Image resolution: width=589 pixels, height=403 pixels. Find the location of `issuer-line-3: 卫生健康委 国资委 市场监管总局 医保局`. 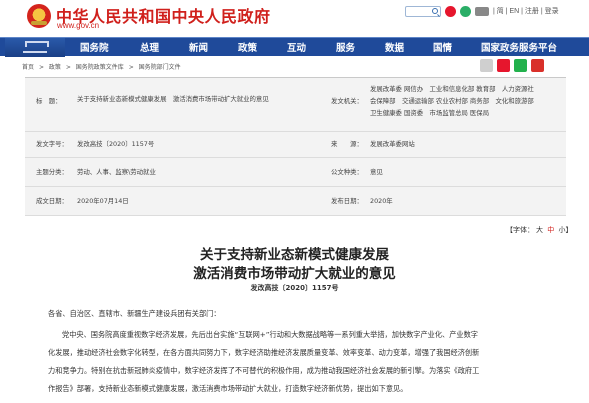

issuer-line-3: 卫生健康委 国资委 市场监管总局 医保局 is located at coordinates (430, 113).